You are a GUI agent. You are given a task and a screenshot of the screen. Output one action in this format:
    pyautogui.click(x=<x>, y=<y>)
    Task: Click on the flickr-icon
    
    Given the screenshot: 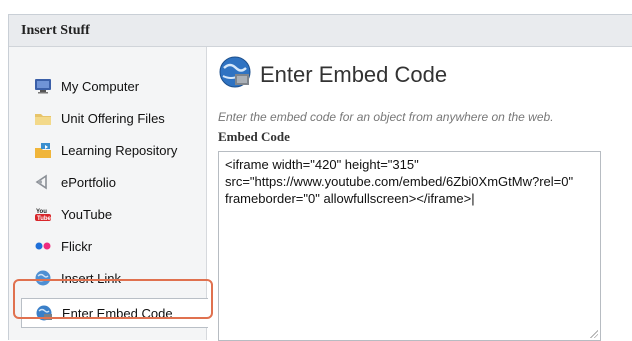 What is the action you would take?
    pyautogui.click(x=43, y=246)
    